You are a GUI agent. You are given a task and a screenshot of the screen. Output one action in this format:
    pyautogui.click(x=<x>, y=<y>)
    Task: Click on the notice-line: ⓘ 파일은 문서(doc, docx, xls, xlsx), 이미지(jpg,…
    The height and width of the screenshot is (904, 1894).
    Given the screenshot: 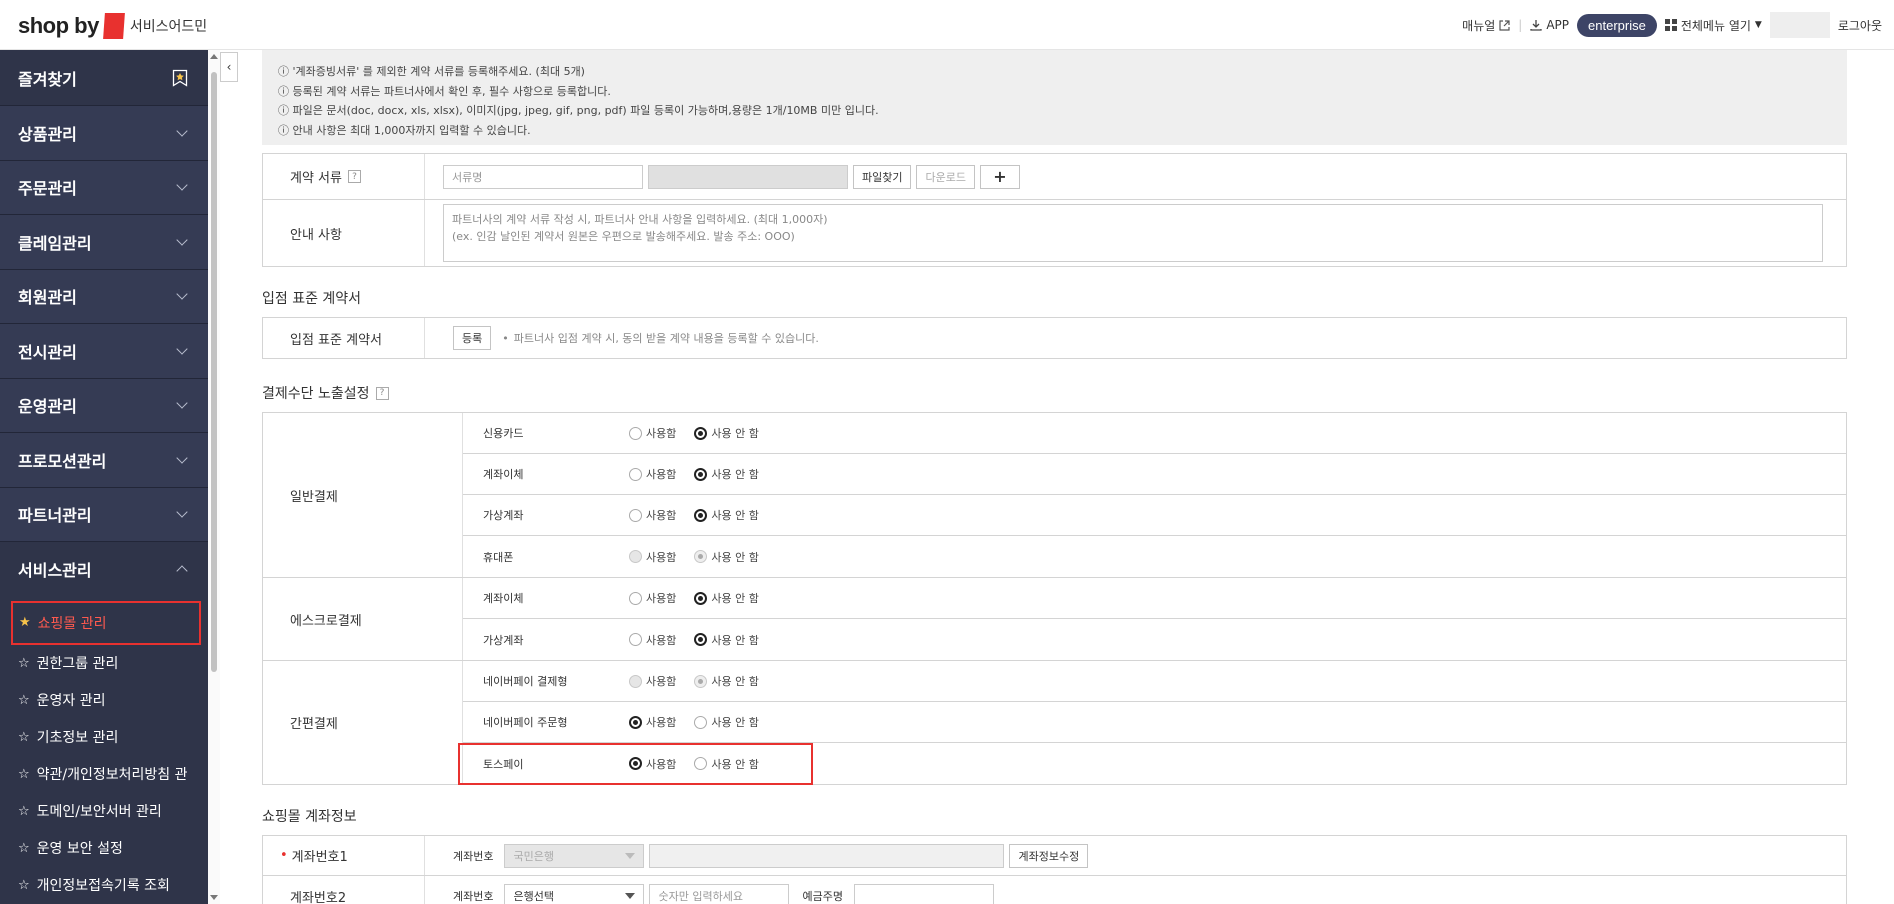 What is the action you would take?
    pyautogui.click(x=578, y=110)
    